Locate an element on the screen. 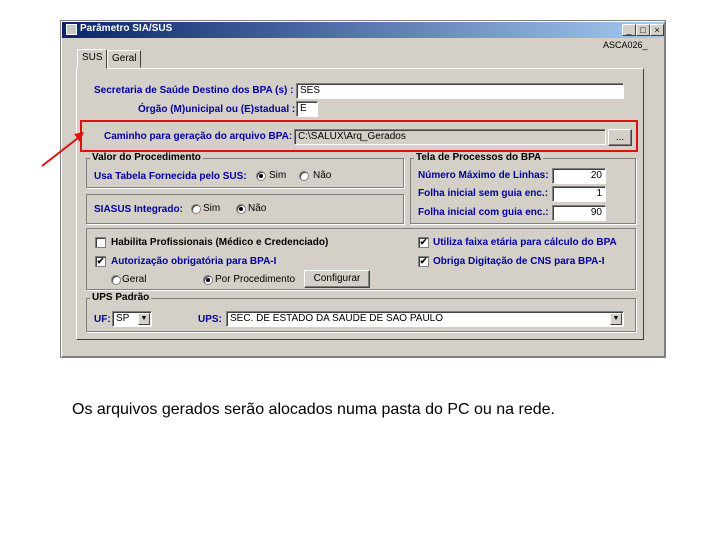  cns-label: Obriga Digitação de CNS para BPA-I is located at coordinates (519, 261).